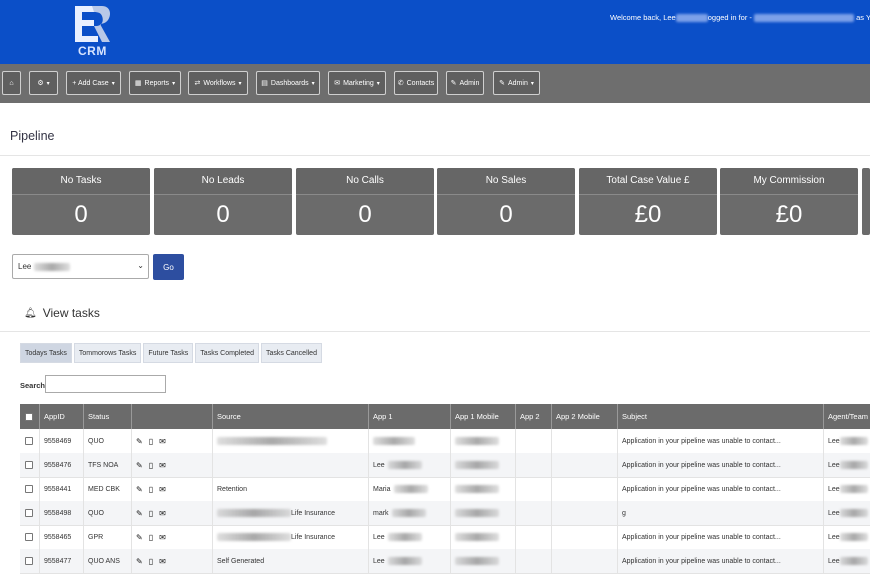  I want to click on wrench-icon: ✎, so click(453, 83).